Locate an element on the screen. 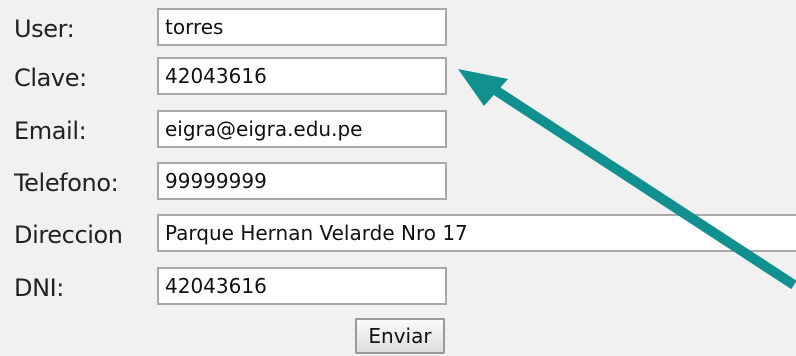  email-field: eigra@eigra.edu.pe is located at coordinates (302, 129).